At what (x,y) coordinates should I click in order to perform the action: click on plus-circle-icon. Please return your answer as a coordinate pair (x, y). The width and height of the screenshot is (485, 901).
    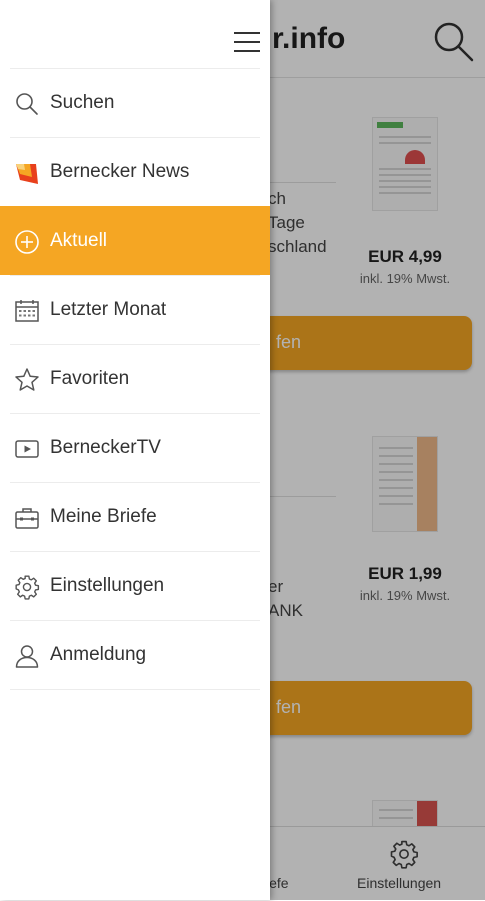
    Looking at the image, I should click on (27, 242).